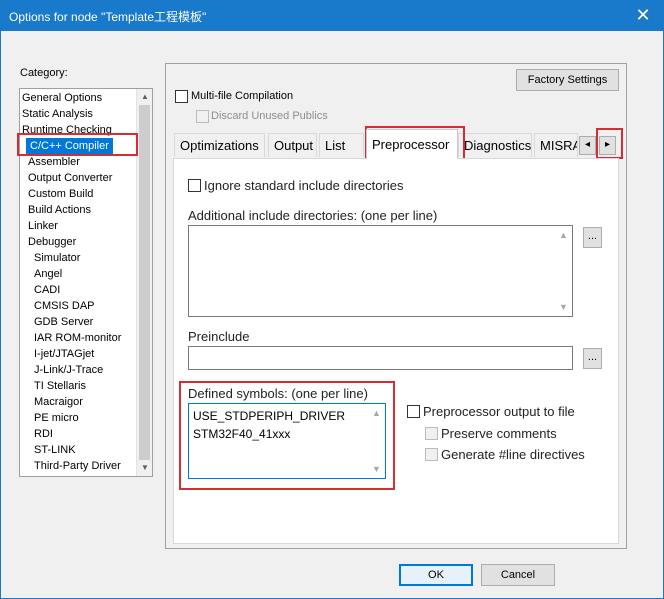 This screenshot has height=599, width=664. I want to click on category-item: Macraigor, so click(58, 402).